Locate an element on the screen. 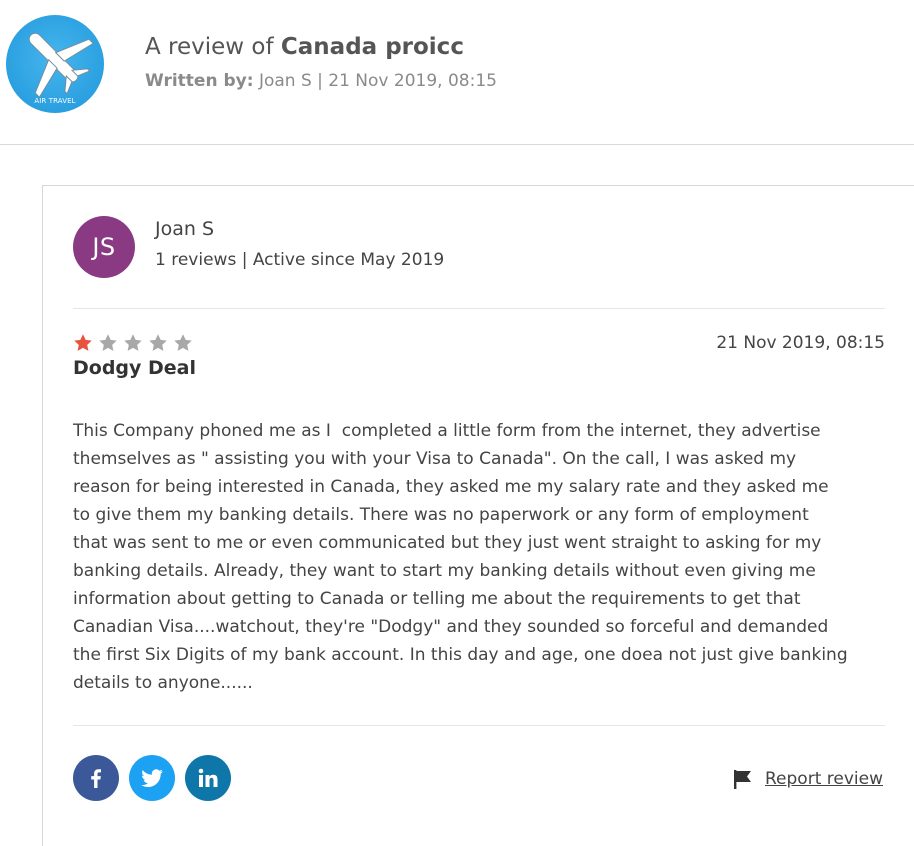  facebook-icon is located at coordinates (96, 778).